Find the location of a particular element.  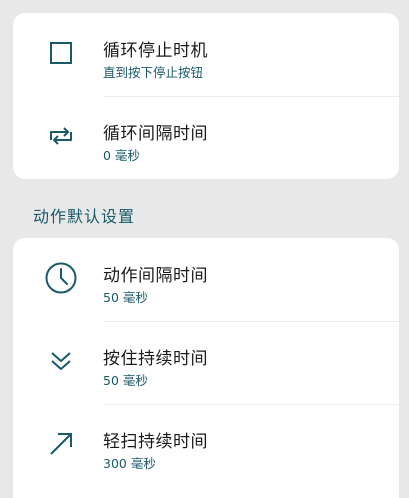

stop-square-icon is located at coordinates (61, 53).